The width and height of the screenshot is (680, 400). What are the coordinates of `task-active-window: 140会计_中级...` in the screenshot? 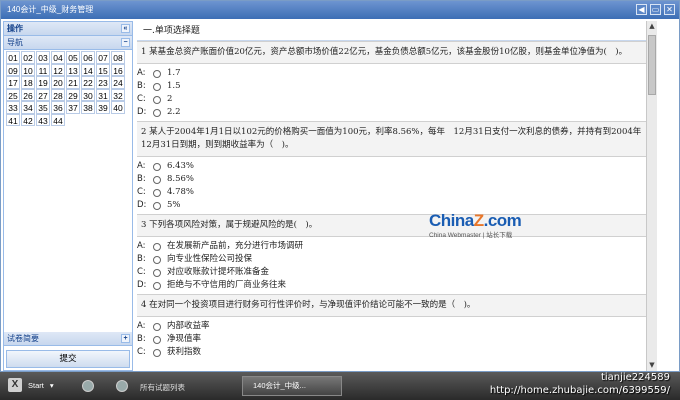 It's located at (292, 386).